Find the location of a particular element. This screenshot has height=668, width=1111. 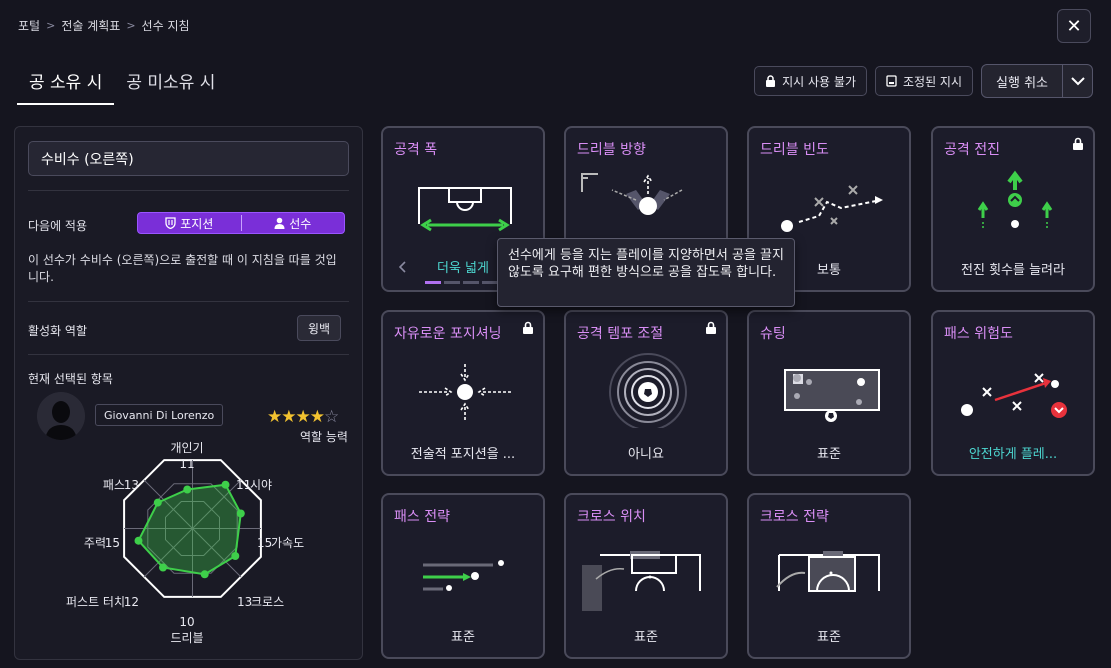

card-title: 패스 위험도 is located at coordinates (978, 334).